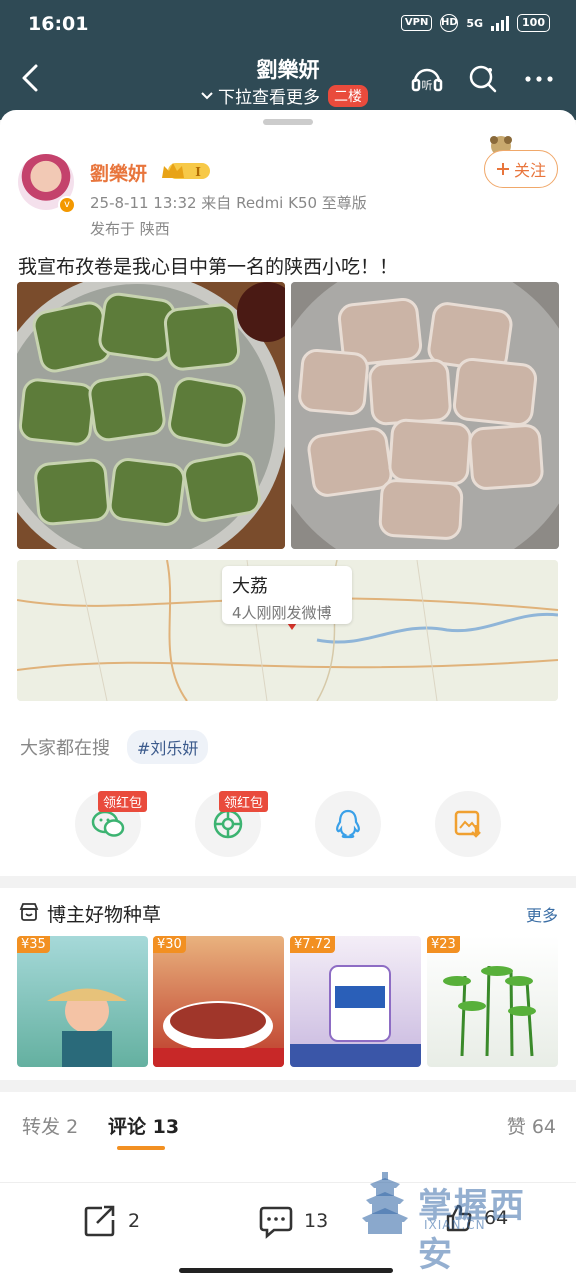 This screenshot has width=576, height=1280. I want to click on hd-icon: HD, so click(449, 23).